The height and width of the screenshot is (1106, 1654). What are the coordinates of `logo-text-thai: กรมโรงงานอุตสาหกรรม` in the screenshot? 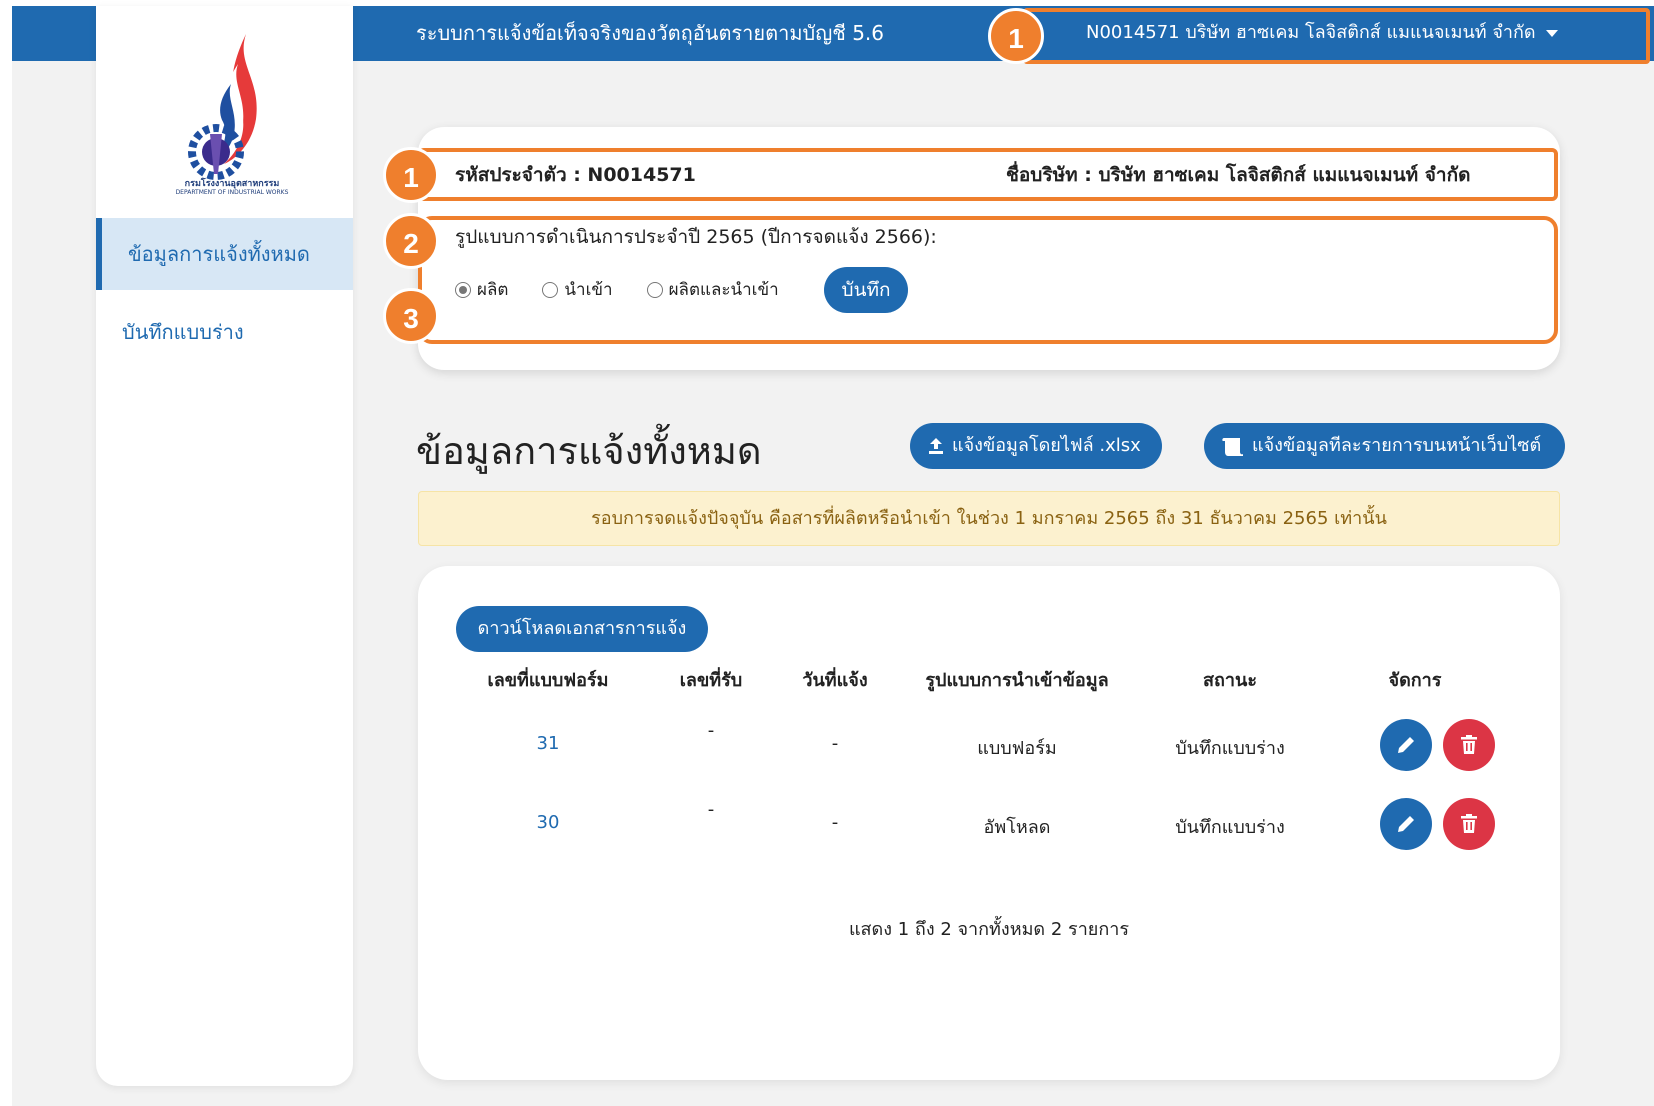 It's located at (232, 184).